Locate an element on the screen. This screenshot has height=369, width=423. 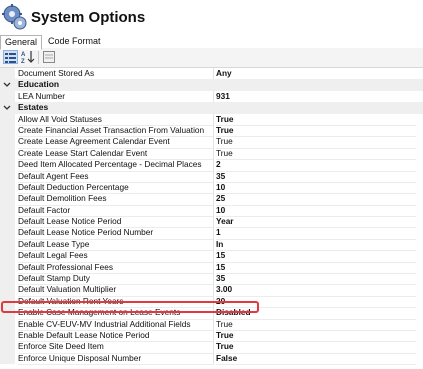
window-header: System Options is located at coordinates (211, 17).